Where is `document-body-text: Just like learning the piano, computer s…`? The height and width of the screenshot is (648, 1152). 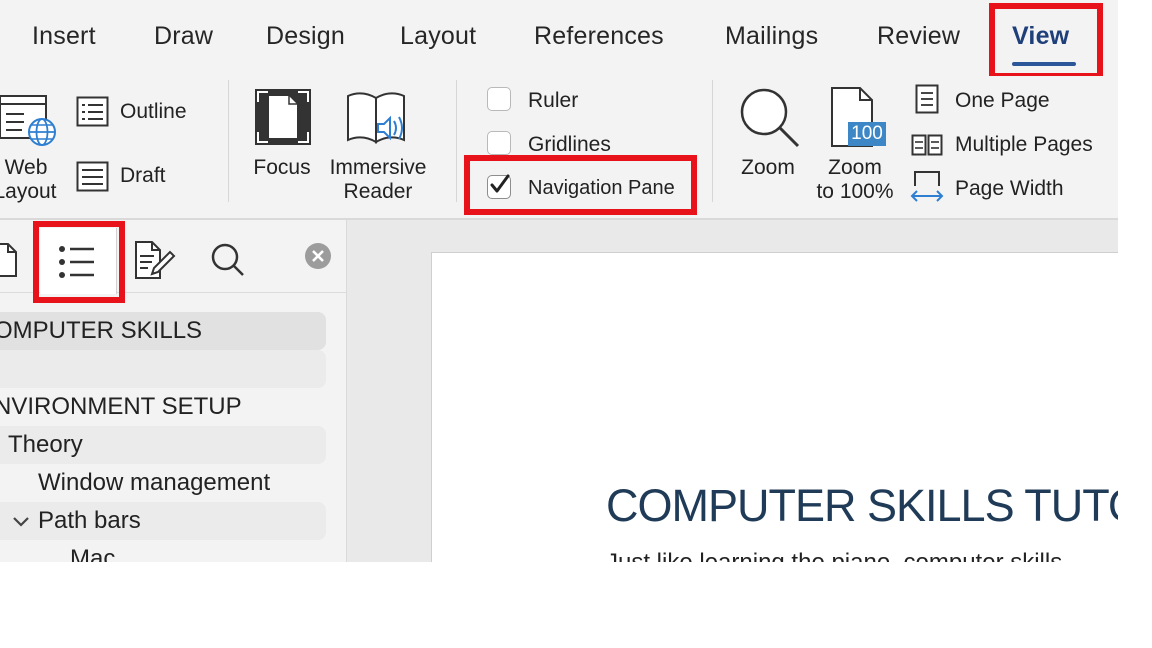
document-body-text: Just like learning the piano, computer s… is located at coordinates (834, 555).